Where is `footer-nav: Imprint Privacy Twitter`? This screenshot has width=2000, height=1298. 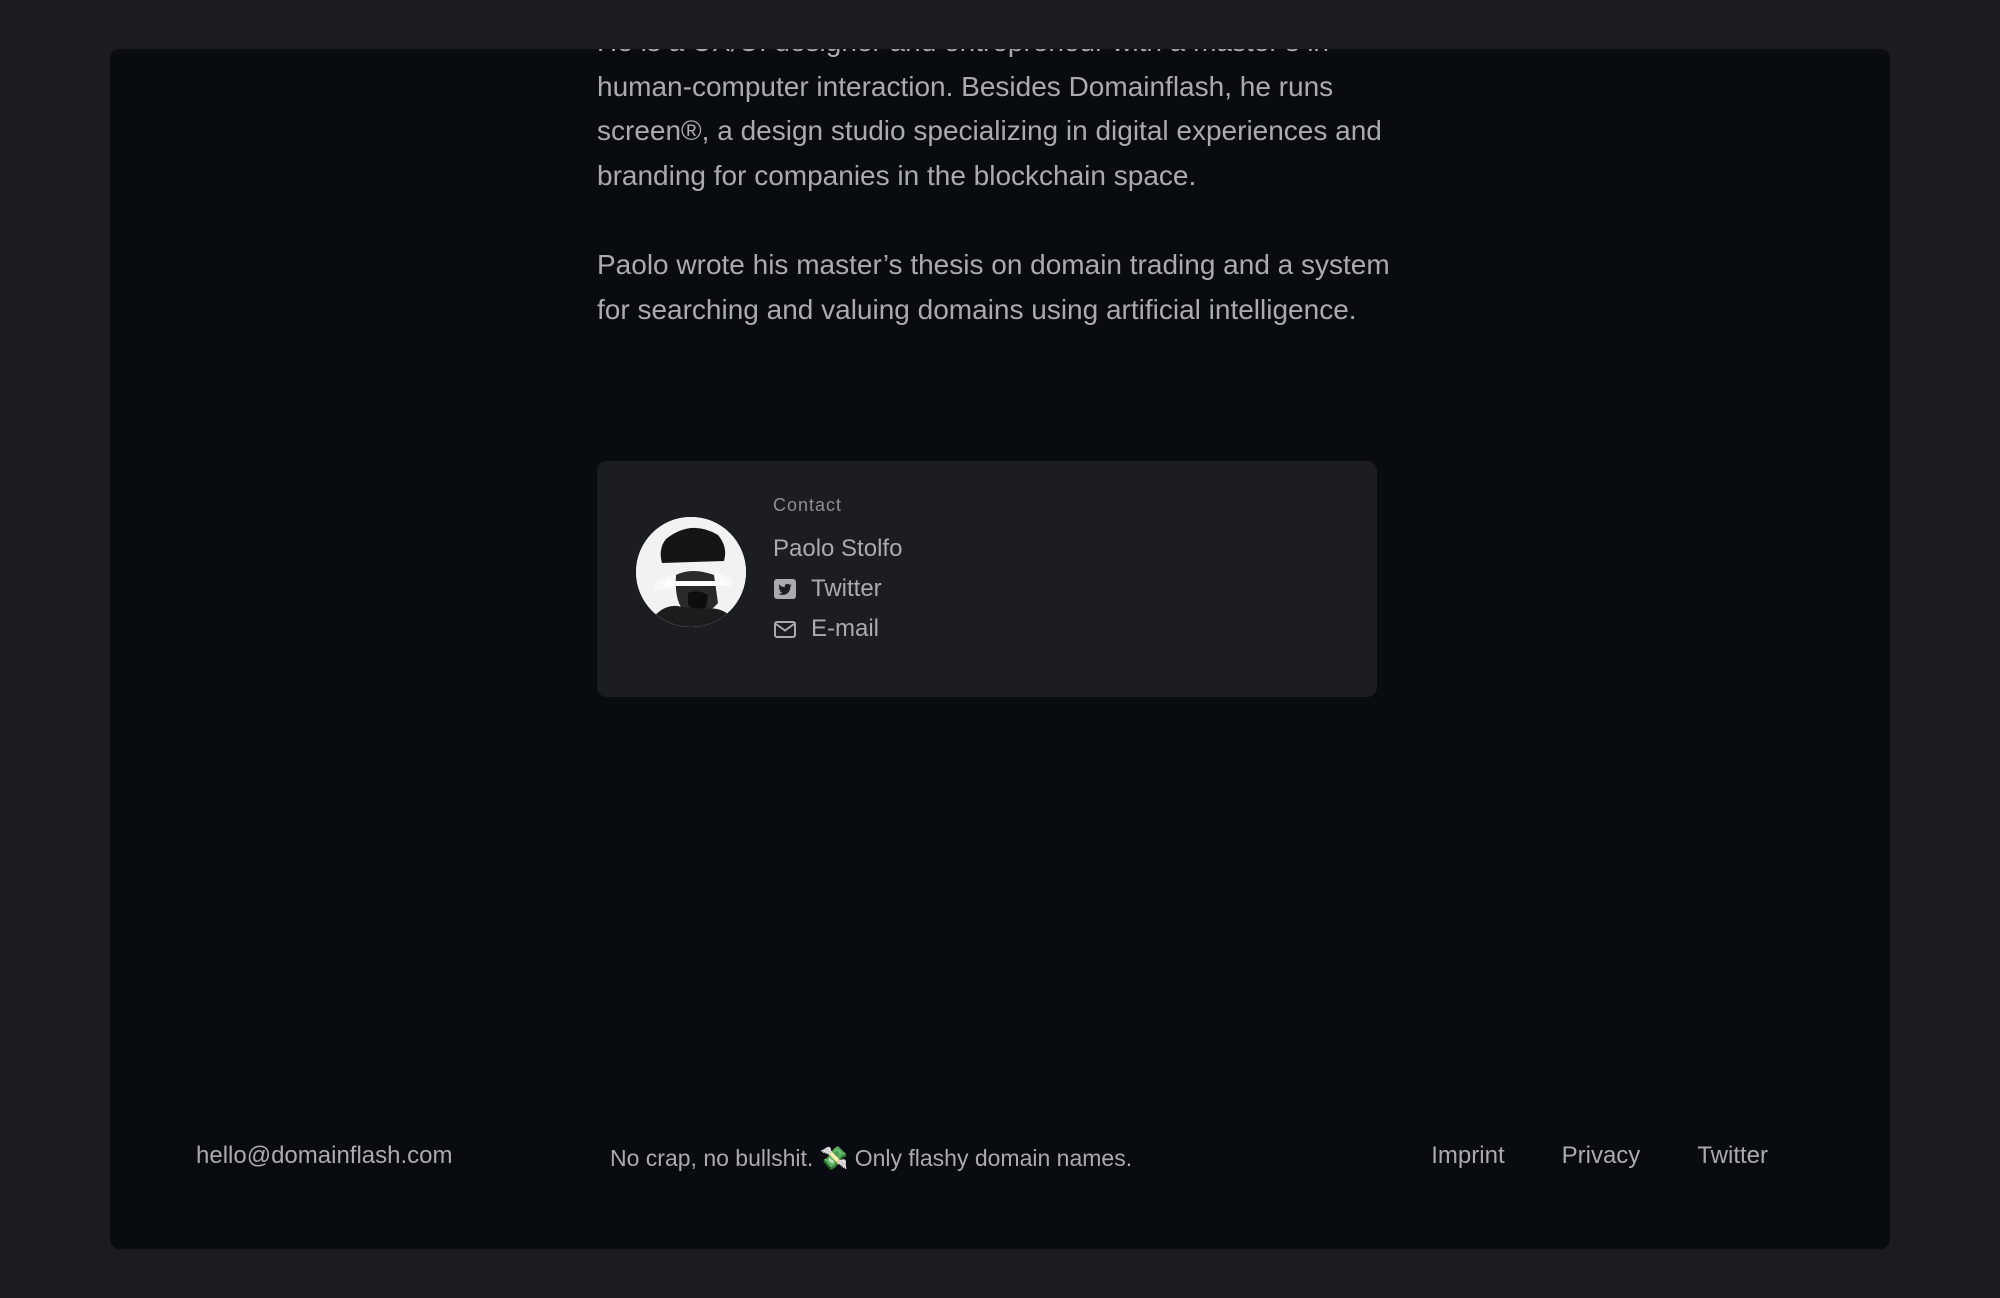
footer-nav: Imprint Privacy Twitter is located at coordinates (1599, 1156).